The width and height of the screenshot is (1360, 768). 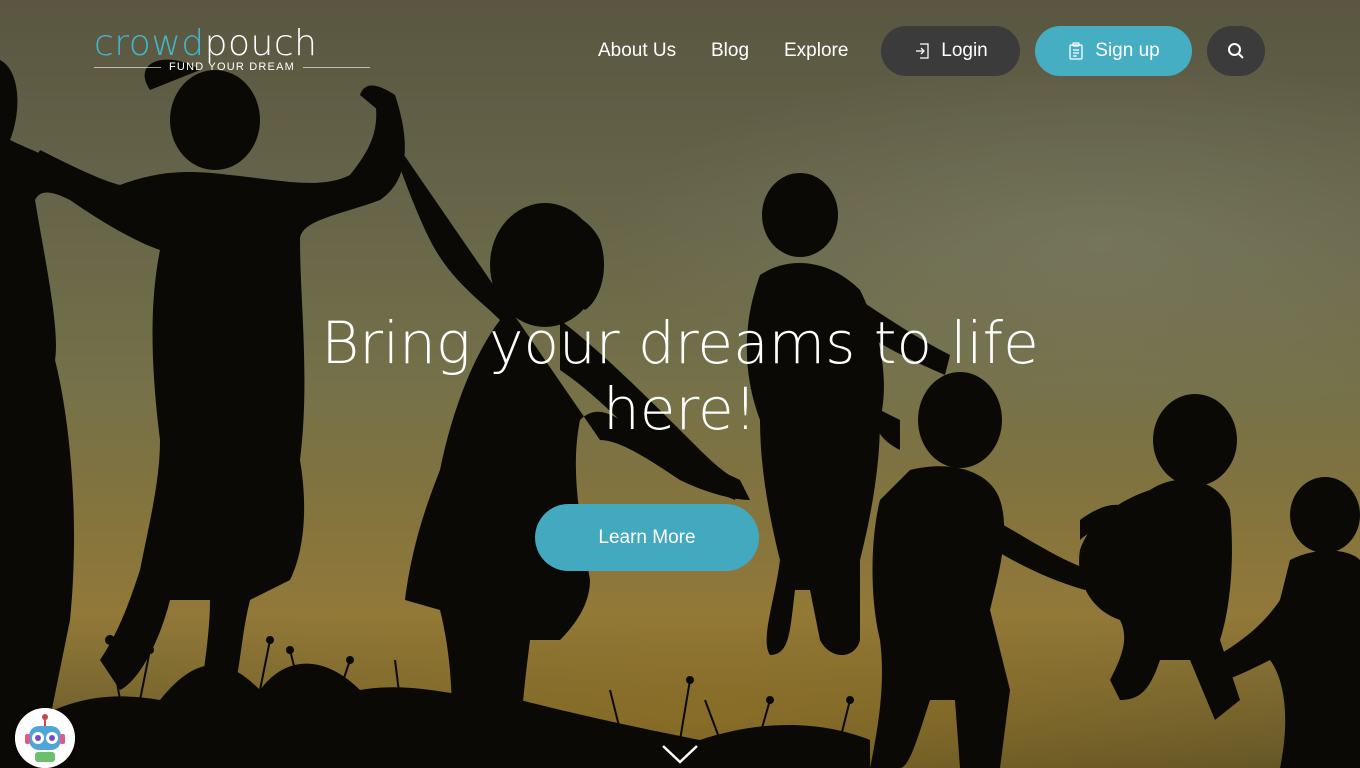 What do you see at coordinates (337, 67) in the screenshot?
I see `tagline-divider-right` at bounding box center [337, 67].